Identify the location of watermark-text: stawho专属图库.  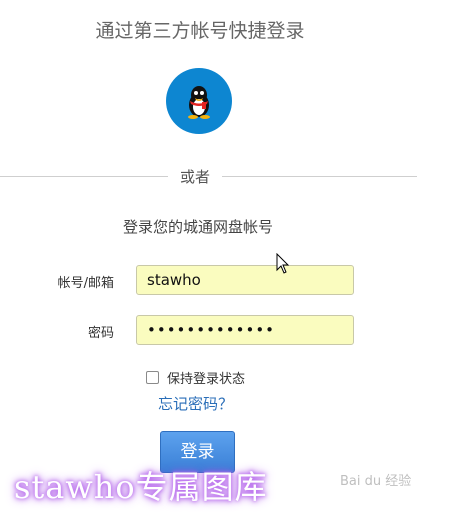
(141, 487).